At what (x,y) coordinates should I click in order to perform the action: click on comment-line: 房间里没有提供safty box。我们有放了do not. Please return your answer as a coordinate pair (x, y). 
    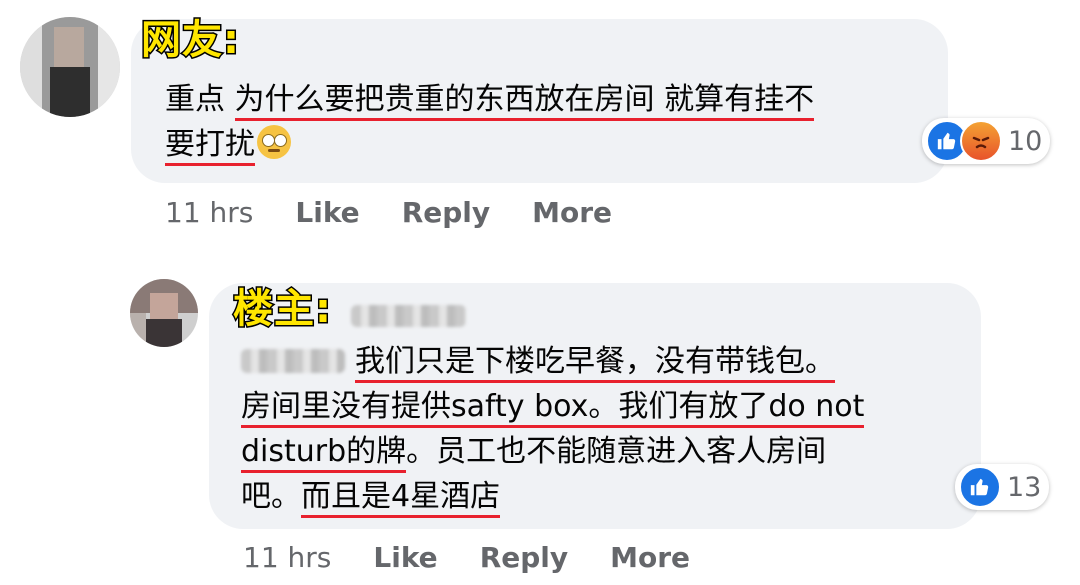
    Looking at the image, I should click on (553, 406).